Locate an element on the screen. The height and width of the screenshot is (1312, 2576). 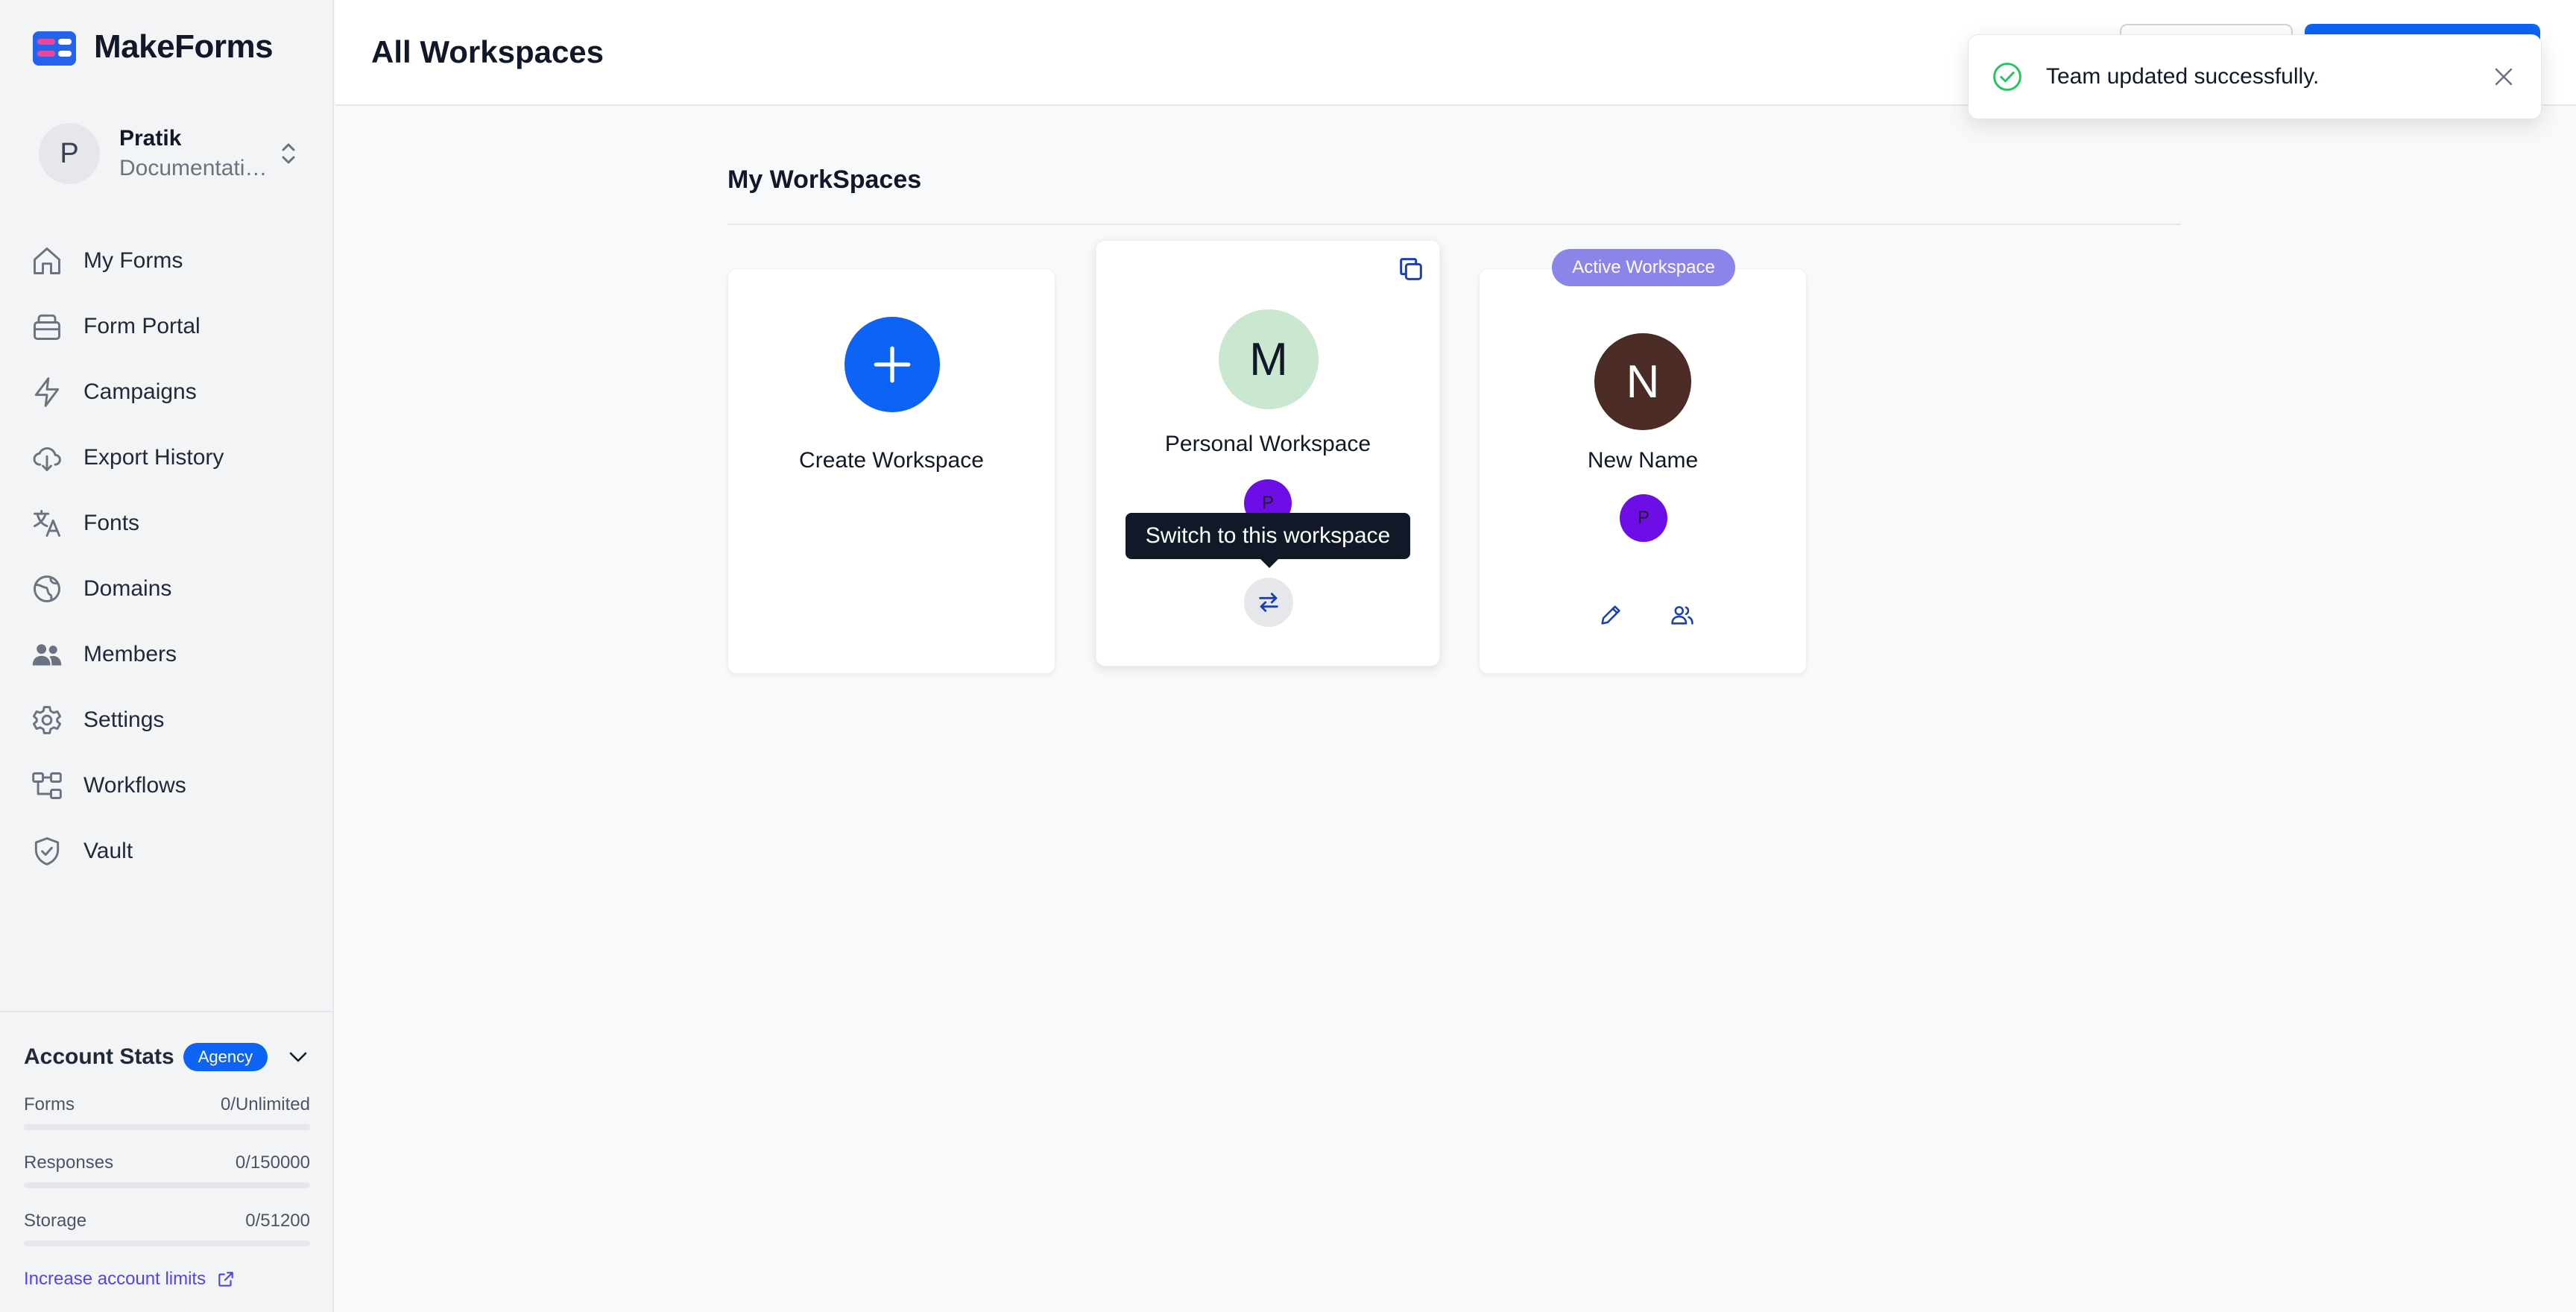
toast-close-button is located at coordinates (2504, 77).